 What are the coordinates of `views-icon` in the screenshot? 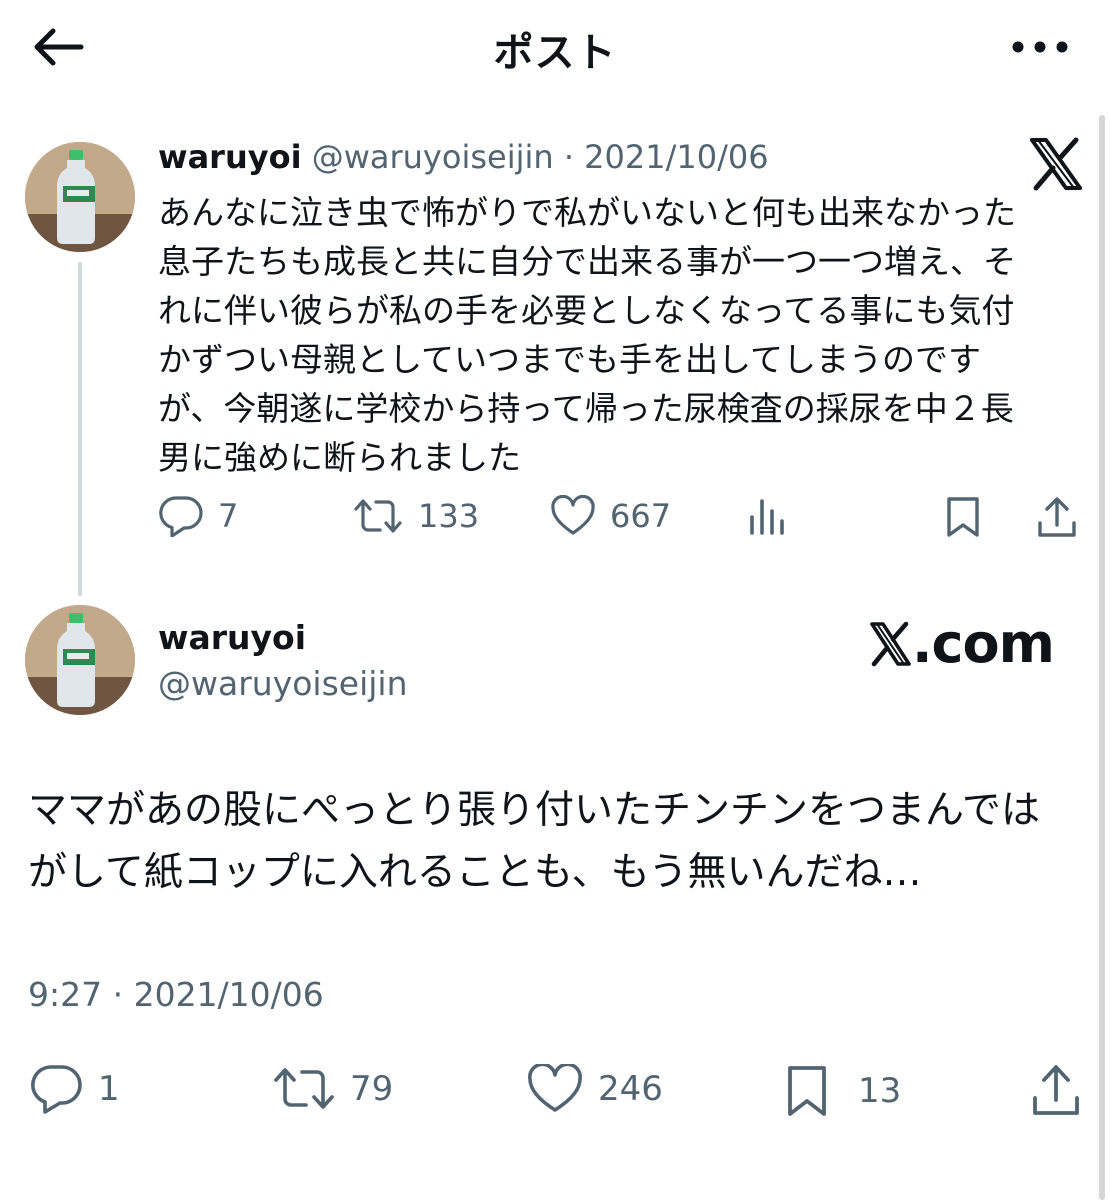 It's located at (767, 517).